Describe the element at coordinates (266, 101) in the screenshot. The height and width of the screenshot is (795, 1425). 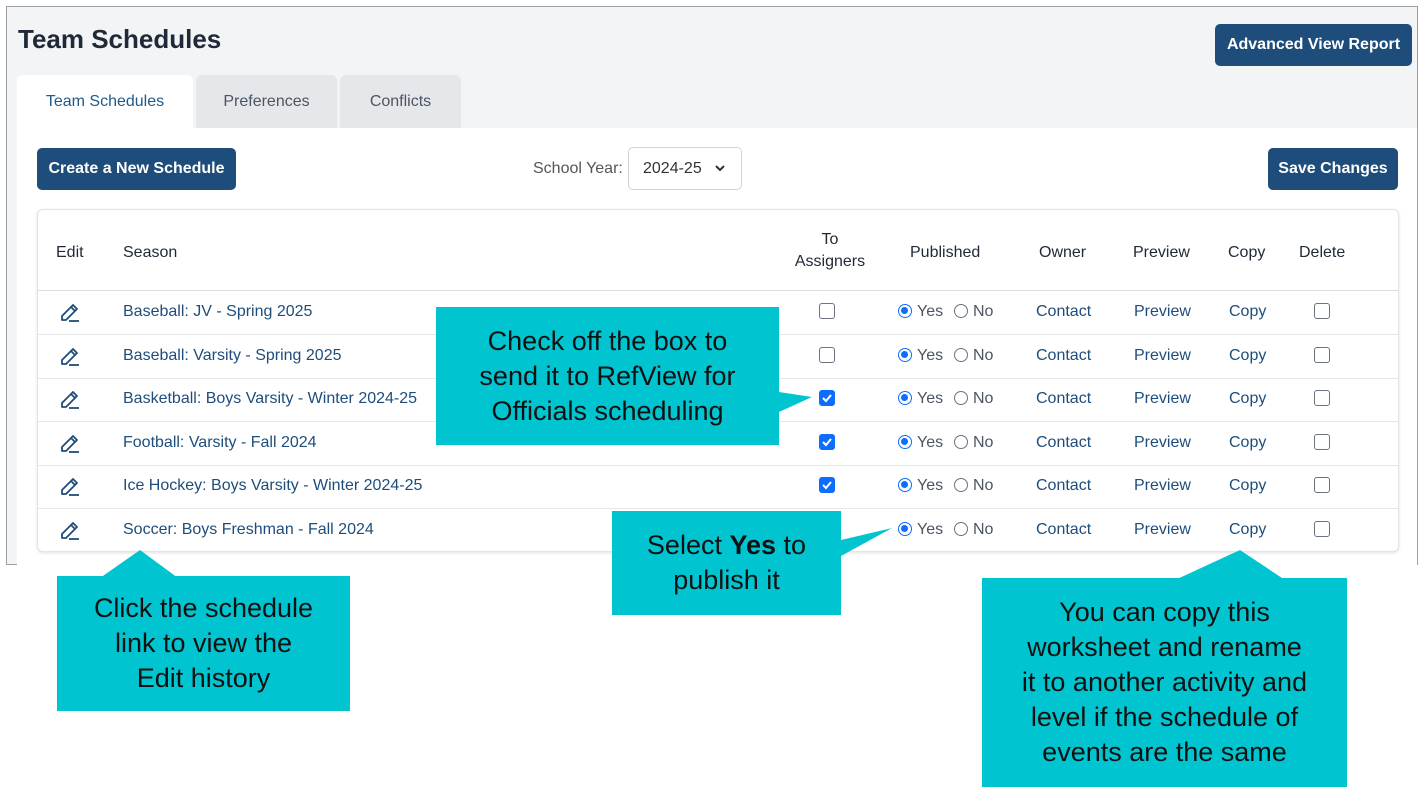
I see `tab-preferences: Preferences` at that location.